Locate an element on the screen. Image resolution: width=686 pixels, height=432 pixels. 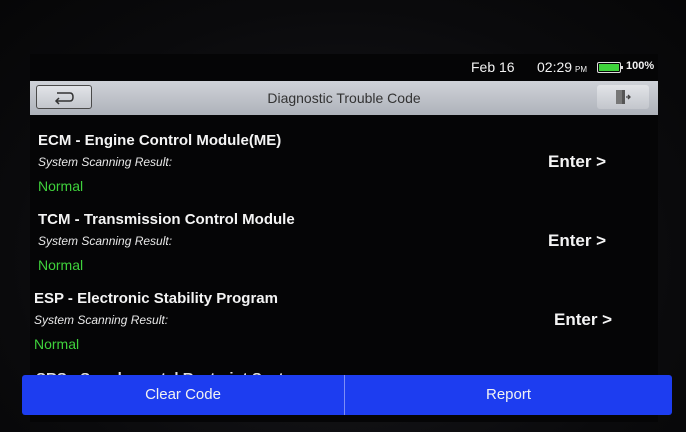
enter-button-ecm: Enter > is located at coordinates (577, 162).